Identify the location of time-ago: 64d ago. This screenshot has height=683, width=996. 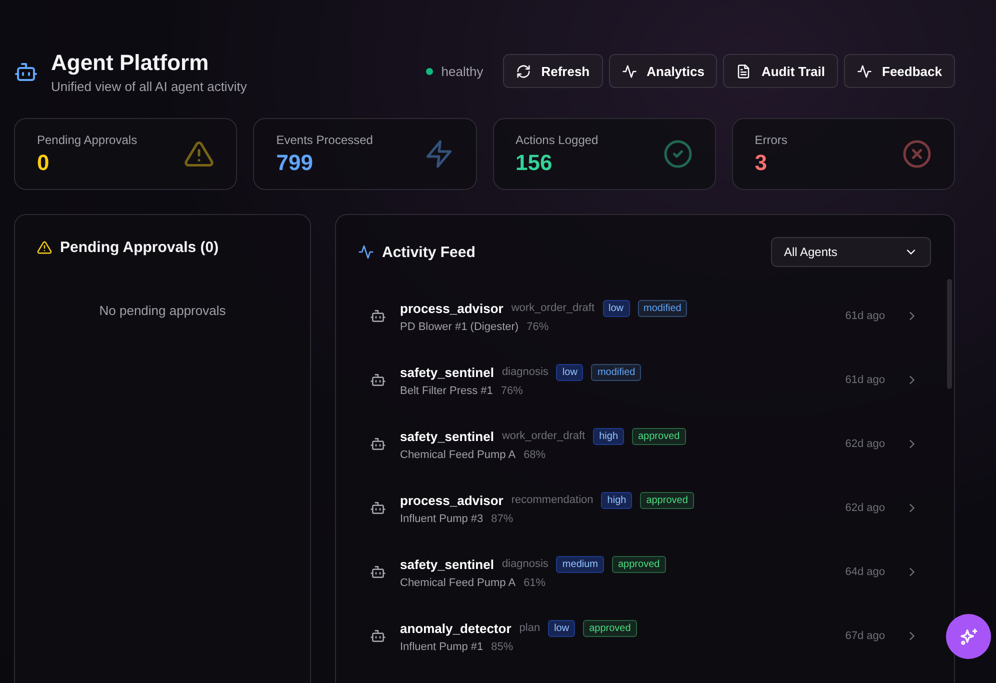
(865, 572).